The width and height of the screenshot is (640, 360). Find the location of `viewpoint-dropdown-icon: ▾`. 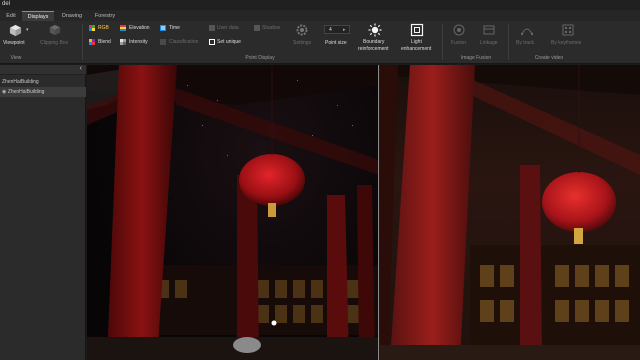

viewpoint-dropdown-icon: ▾ is located at coordinates (27, 30).